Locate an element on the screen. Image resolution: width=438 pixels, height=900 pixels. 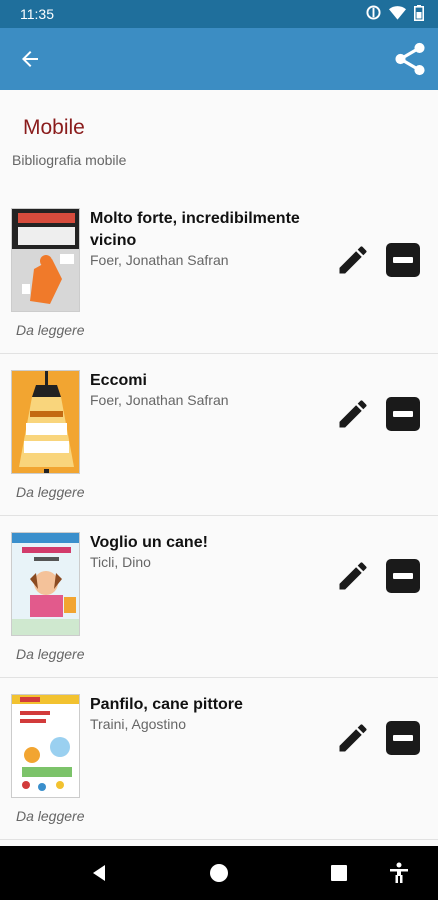
wifi-icon is located at coordinates (397, 14).